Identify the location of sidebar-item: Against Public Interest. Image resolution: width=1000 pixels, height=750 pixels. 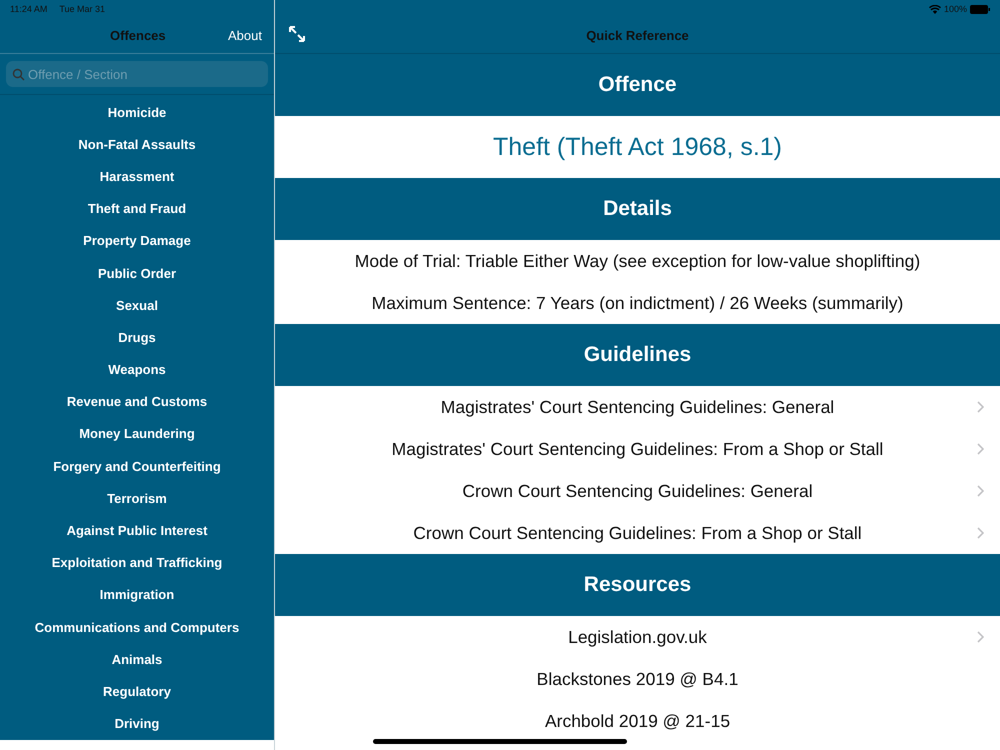
(137, 530).